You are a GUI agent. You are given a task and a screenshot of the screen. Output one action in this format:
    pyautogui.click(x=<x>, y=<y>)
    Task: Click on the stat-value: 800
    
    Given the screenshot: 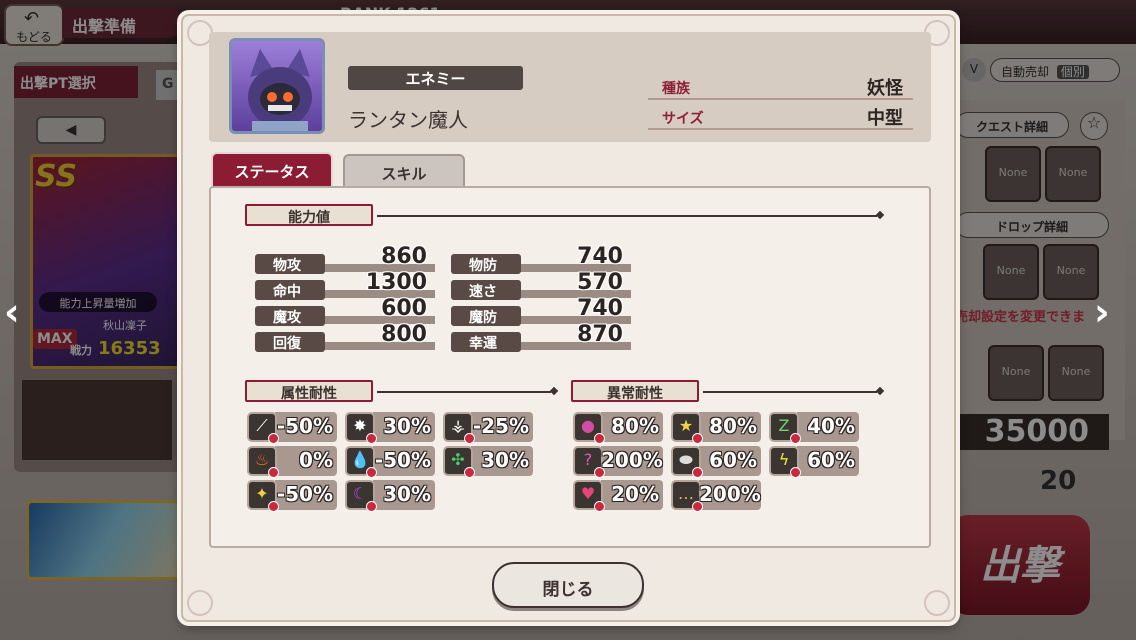 What is the action you would take?
    pyautogui.click(x=404, y=334)
    